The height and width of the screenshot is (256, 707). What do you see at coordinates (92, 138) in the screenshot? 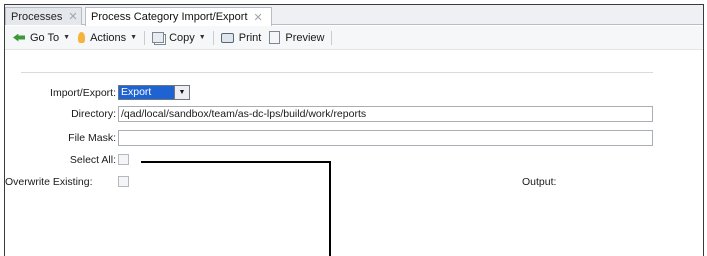
I see `file-mask-label: File Mask:` at bounding box center [92, 138].